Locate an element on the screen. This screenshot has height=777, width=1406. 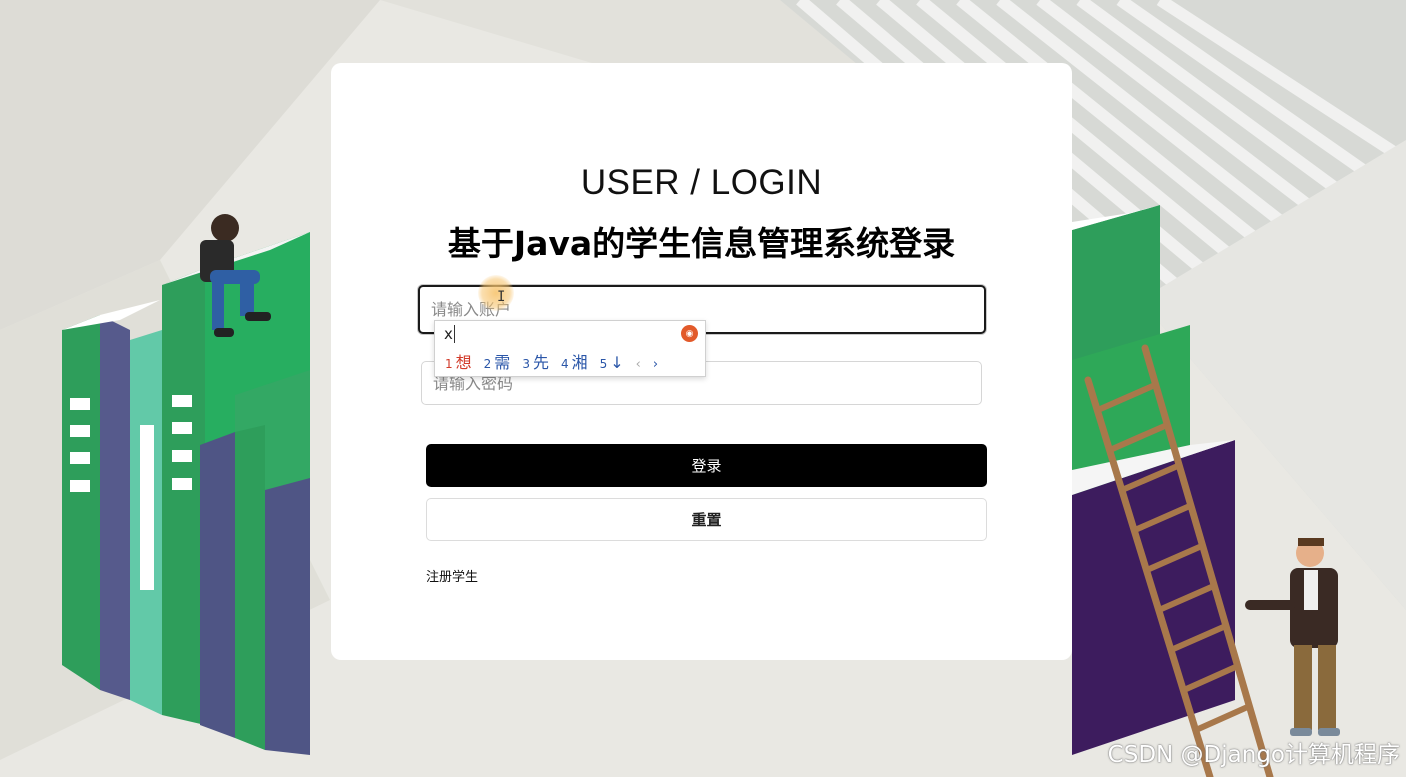
register-student-link: 注册学生 is located at coordinates (452, 575).